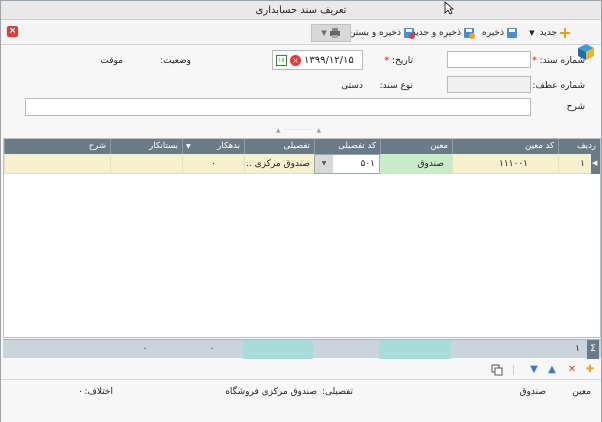  What do you see at coordinates (212, 349) in the screenshot?
I see `footer-debit-total: ۰` at bounding box center [212, 349].